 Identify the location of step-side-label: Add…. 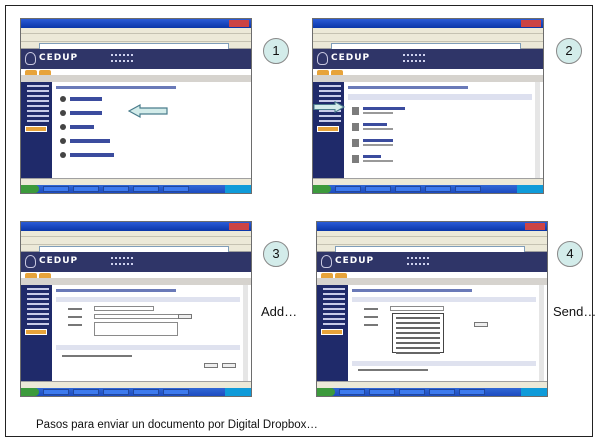
(279, 311).